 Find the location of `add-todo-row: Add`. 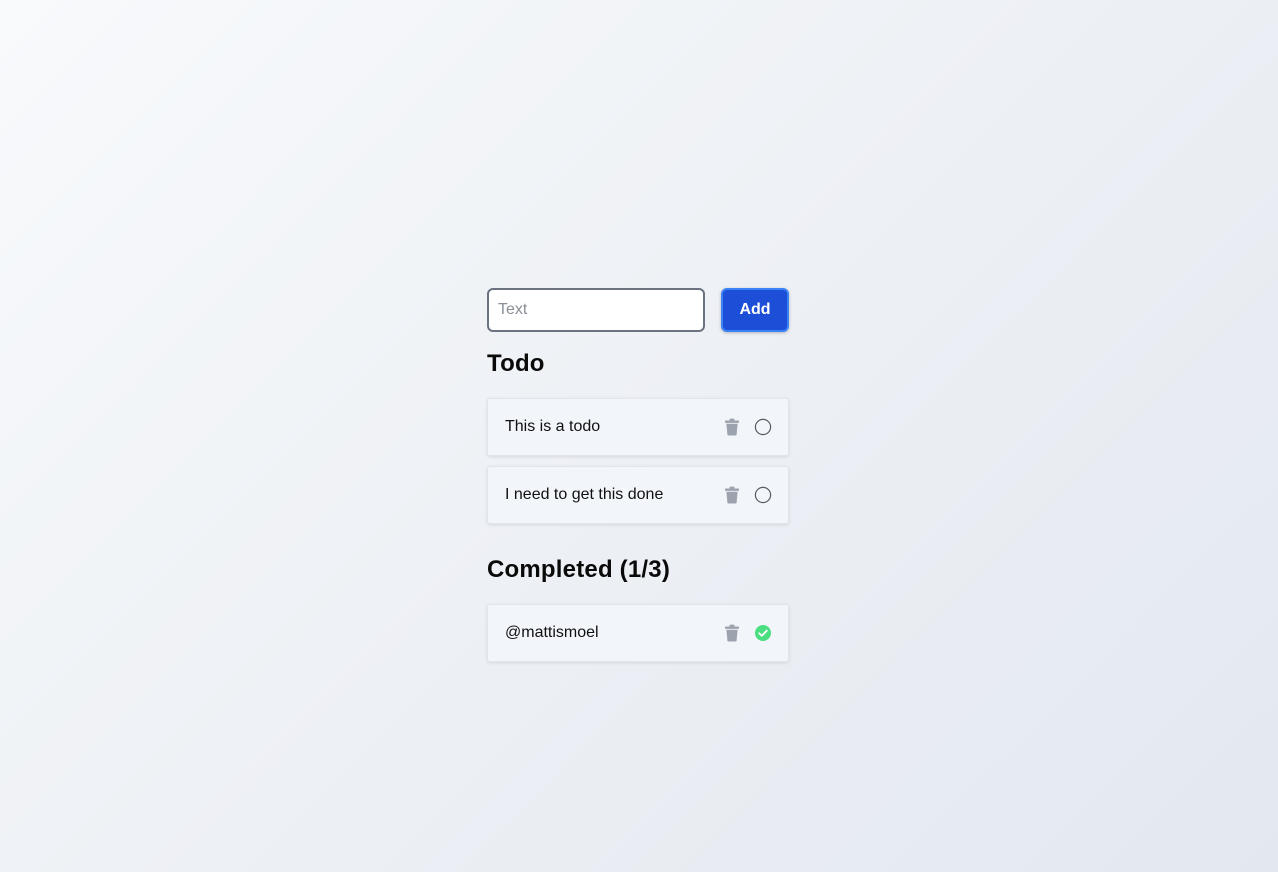

add-todo-row: Add is located at coordinates (638, 310).